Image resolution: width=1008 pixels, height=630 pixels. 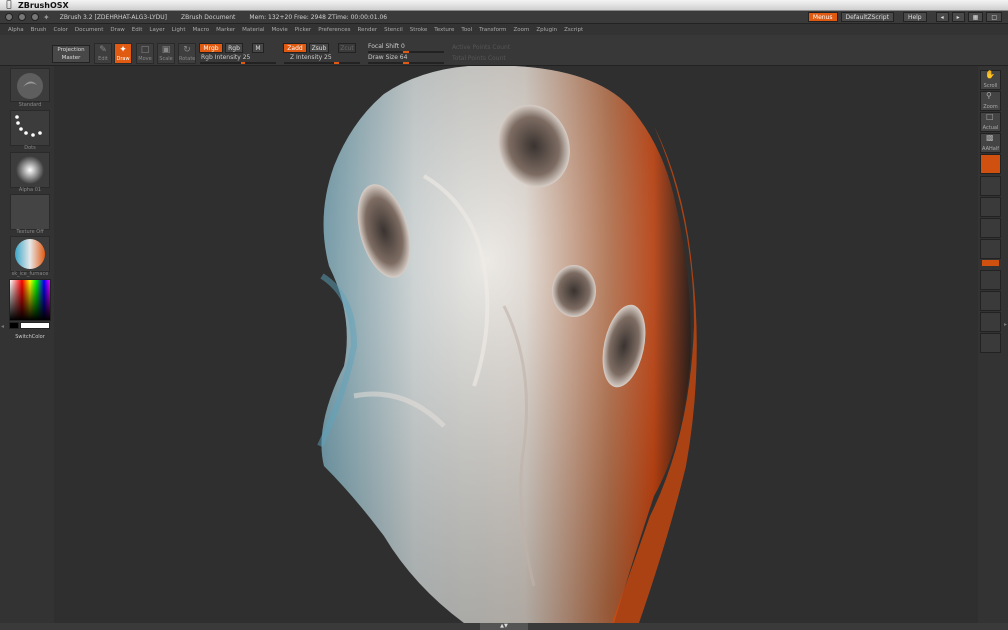 I want to click on alpha-icon, so click(x=30, y=170).